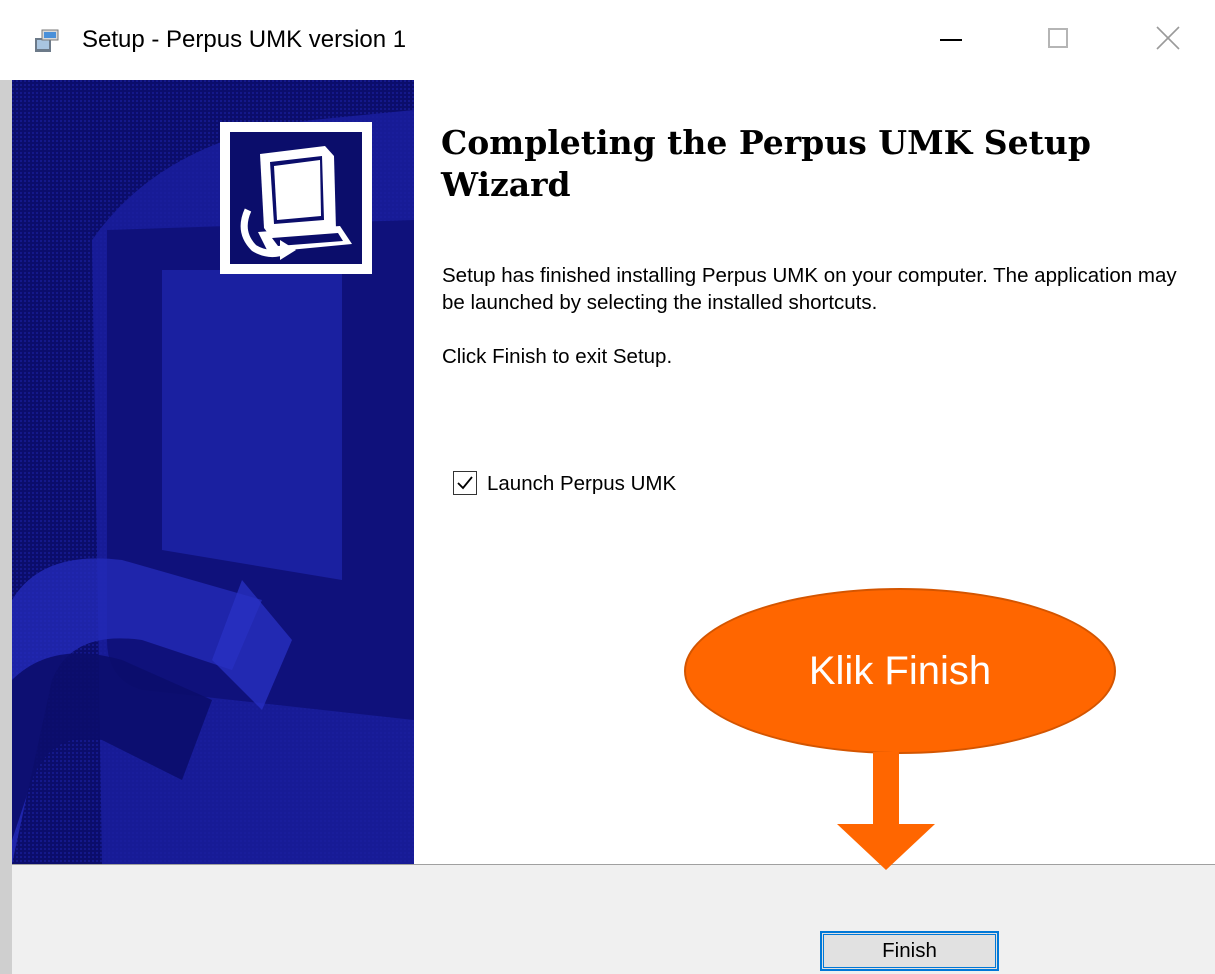 The image size is (1215, 974). I want to click on launch-checkbox, so click(465, 483).